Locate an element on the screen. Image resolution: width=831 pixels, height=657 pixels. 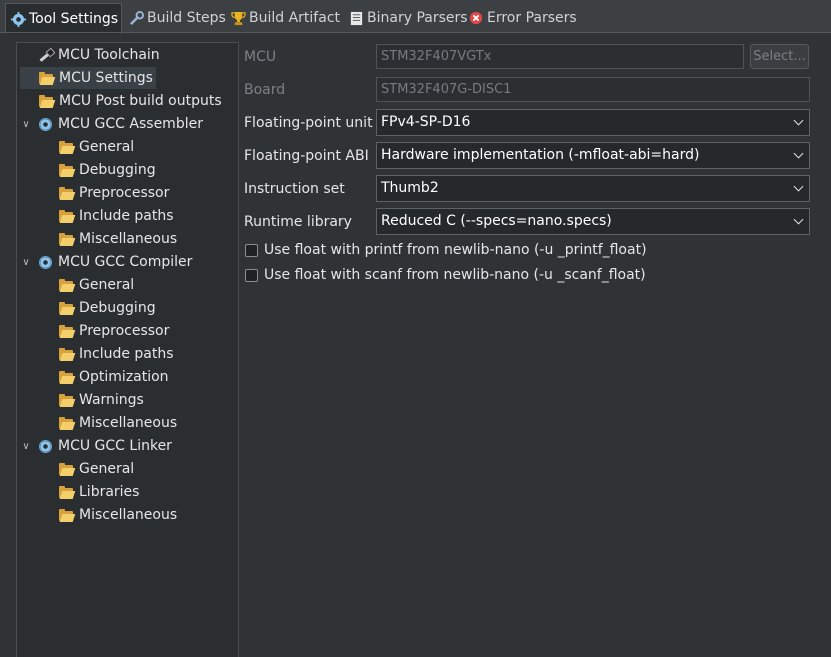
tree-item-compiler-general: General is located at coordinates (139, 285).